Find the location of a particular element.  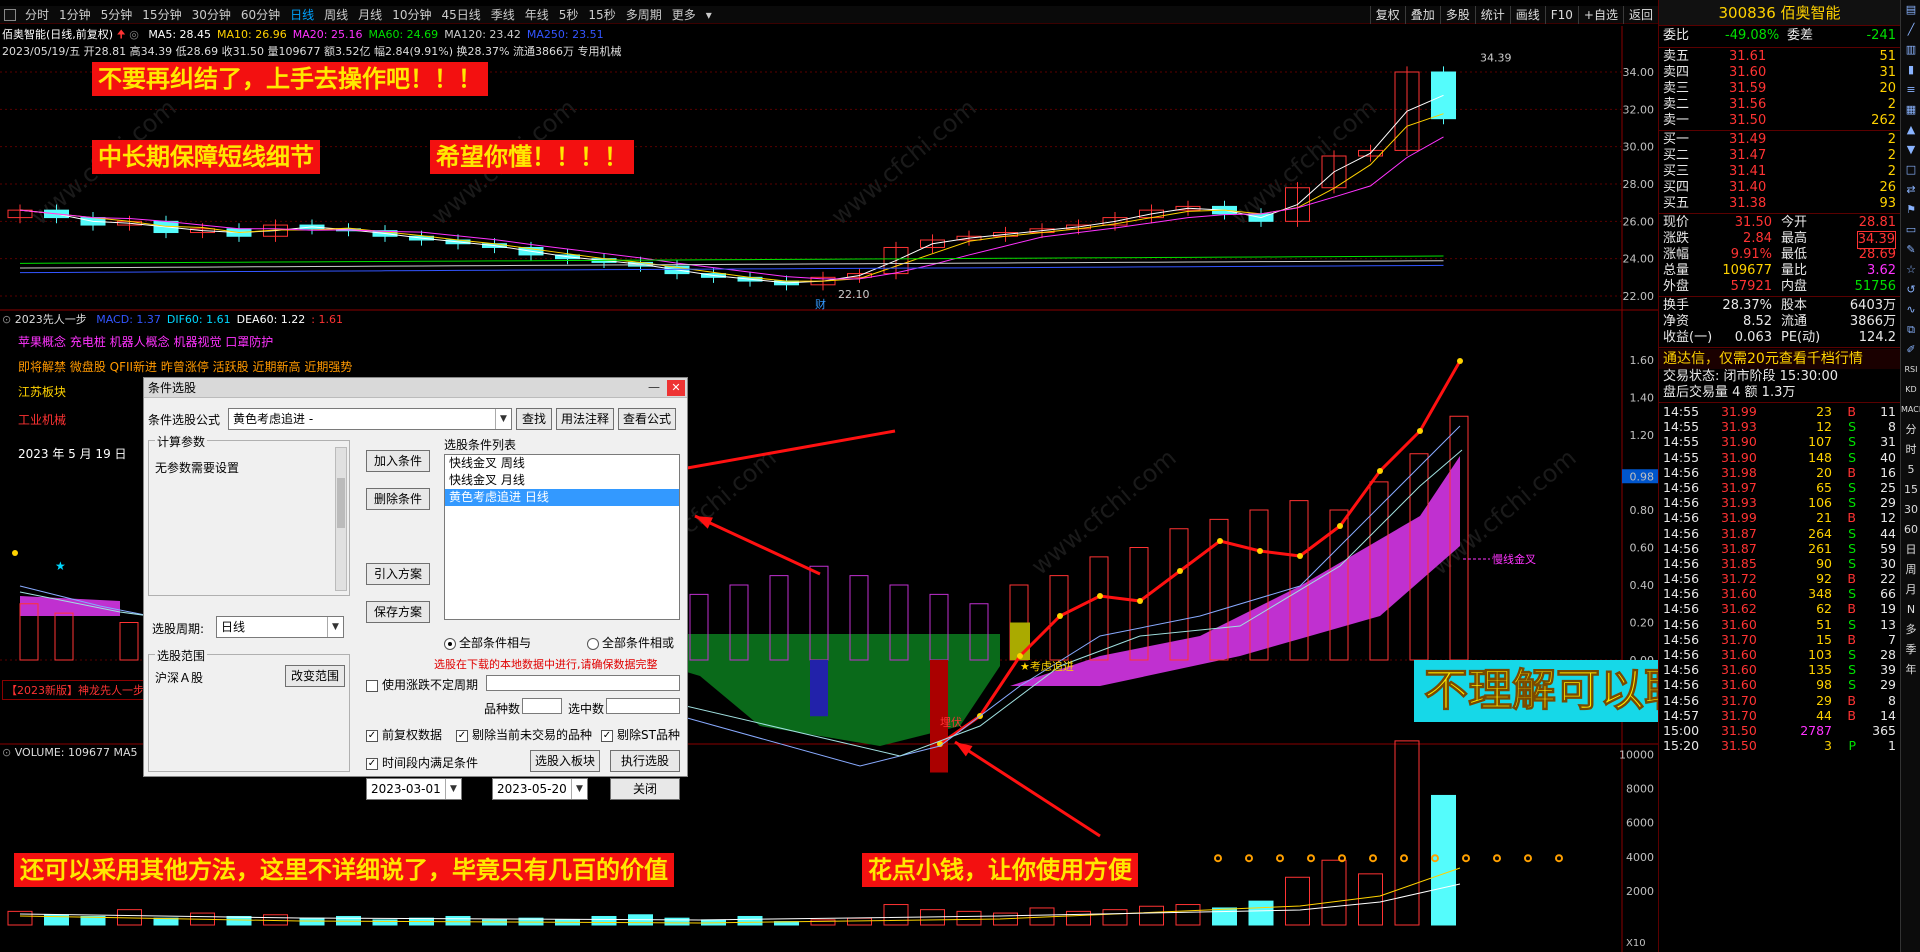

condition-item: 快线金叉 月线 is located at coordinates (562, 480).